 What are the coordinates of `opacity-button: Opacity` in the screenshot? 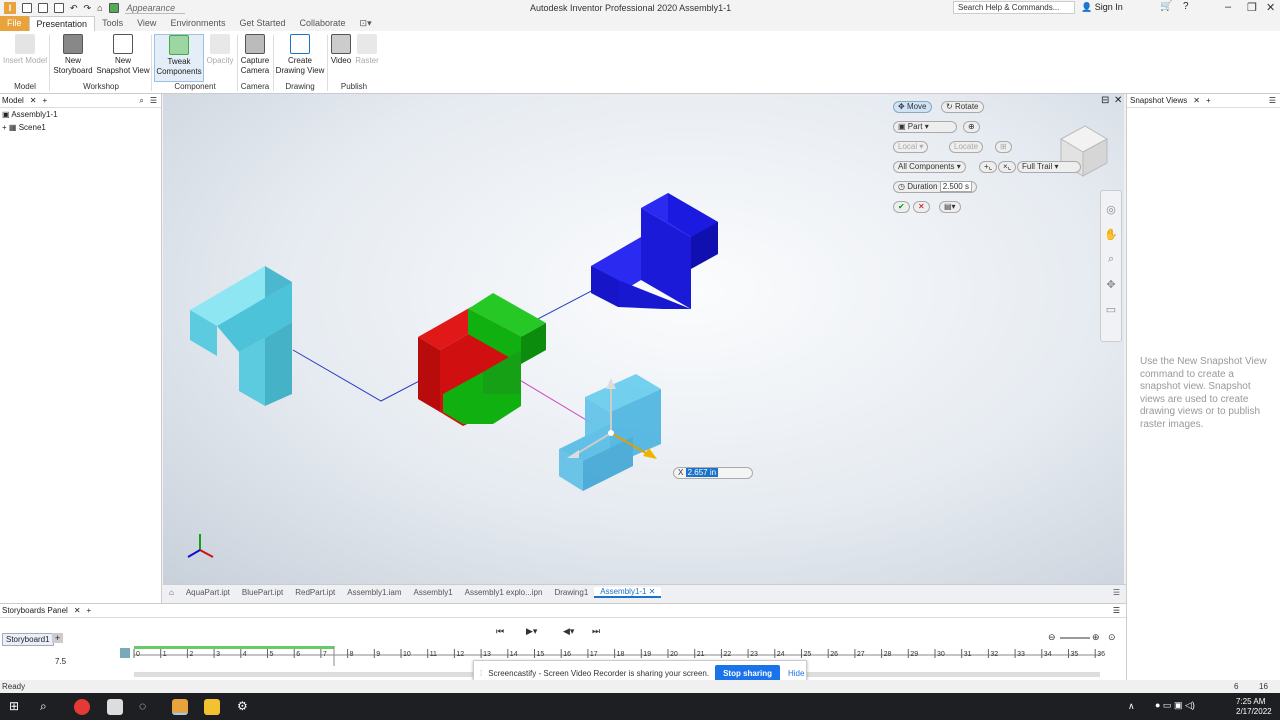 It's located at (220, 50).